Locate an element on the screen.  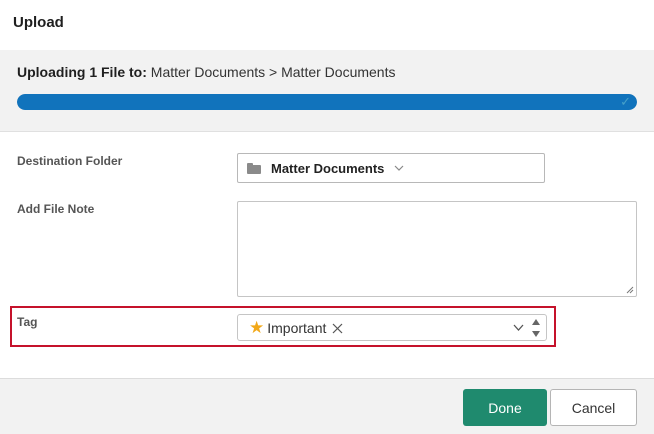
tag-select: ★ Important is located at coordinates (392, 327).